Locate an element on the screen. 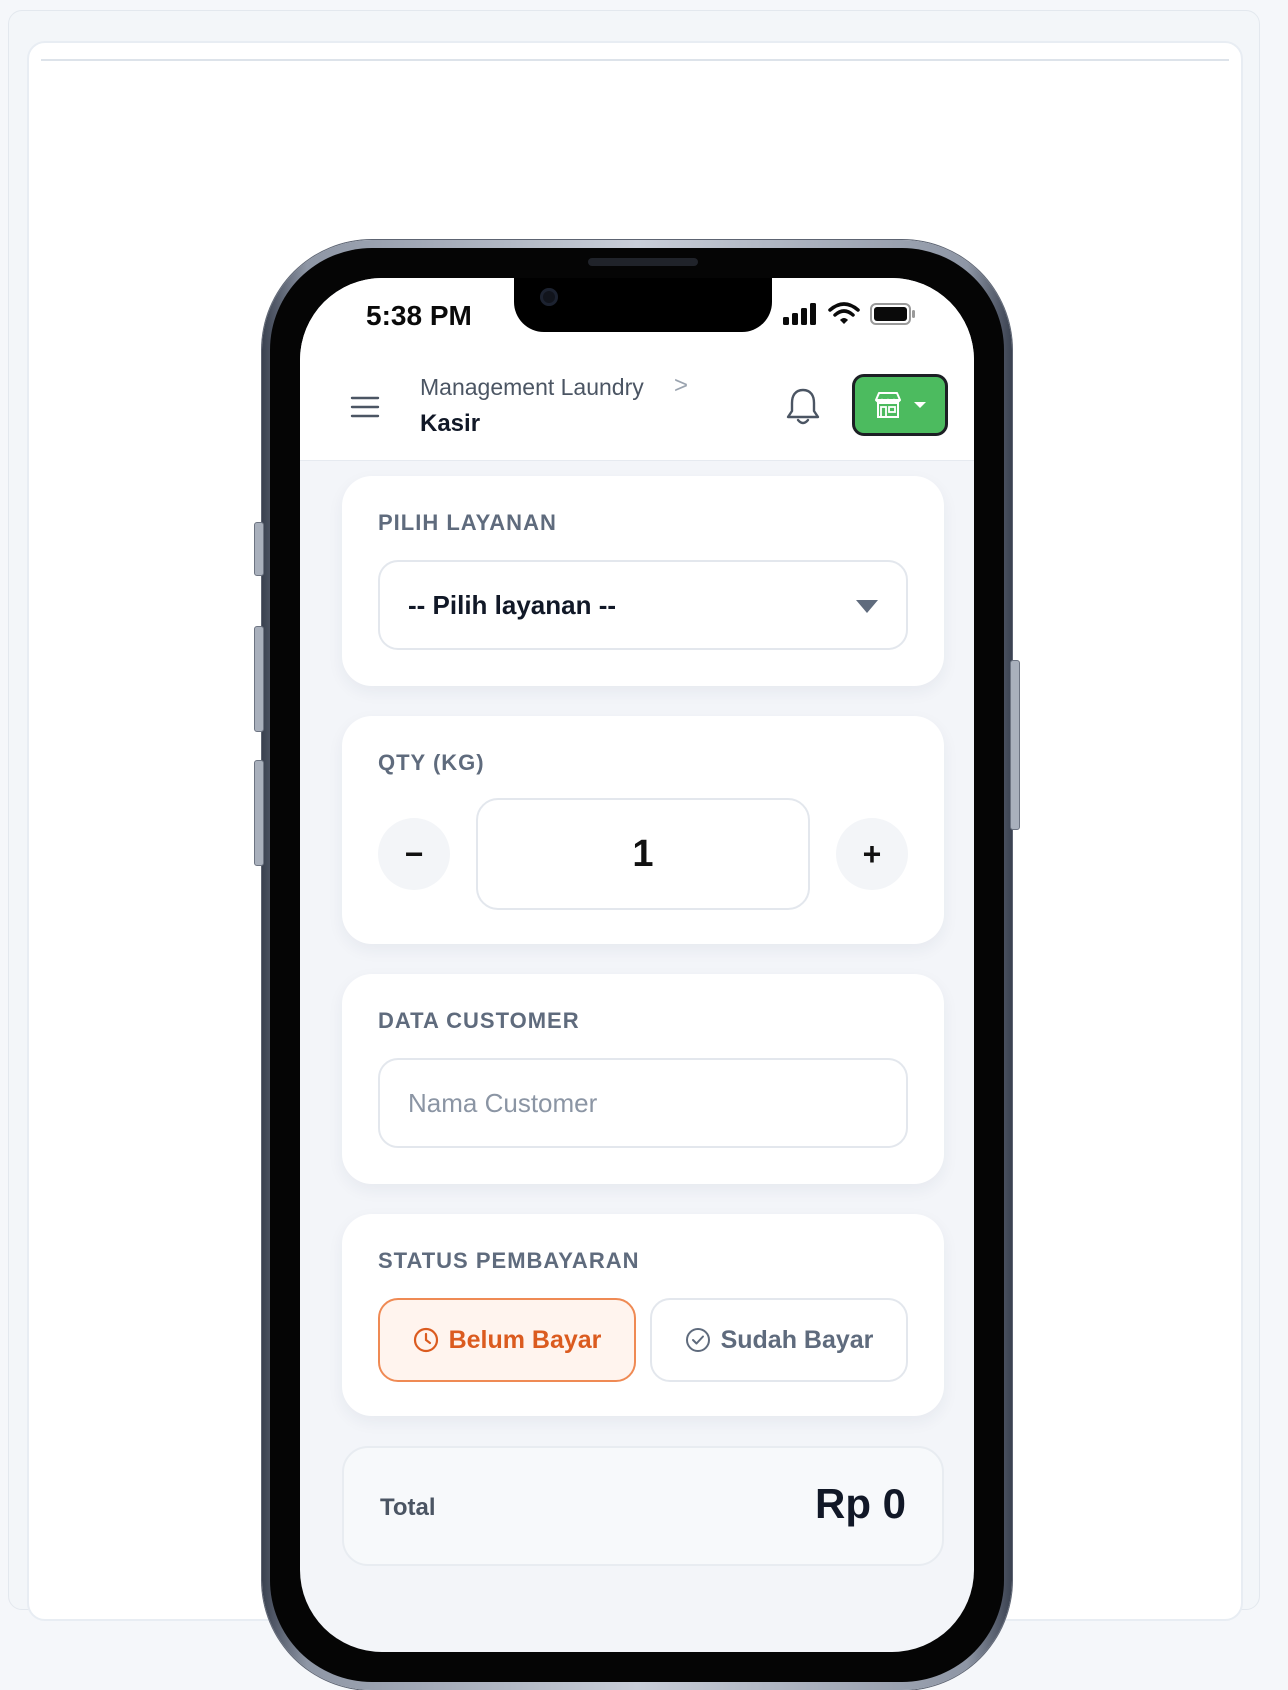 Image resolution: width=1288 pixels, height=1690 pixels. payment-status-label: STATUS PEMBAYARAN is located at coordinates (509, 1260).